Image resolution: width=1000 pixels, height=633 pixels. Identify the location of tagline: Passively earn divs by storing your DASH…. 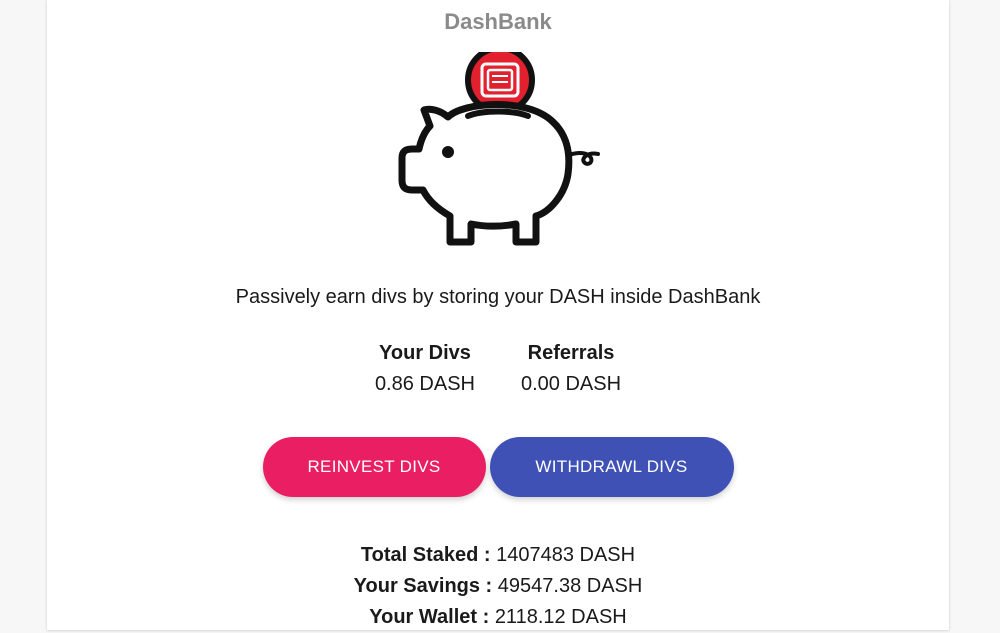
(498, 297).